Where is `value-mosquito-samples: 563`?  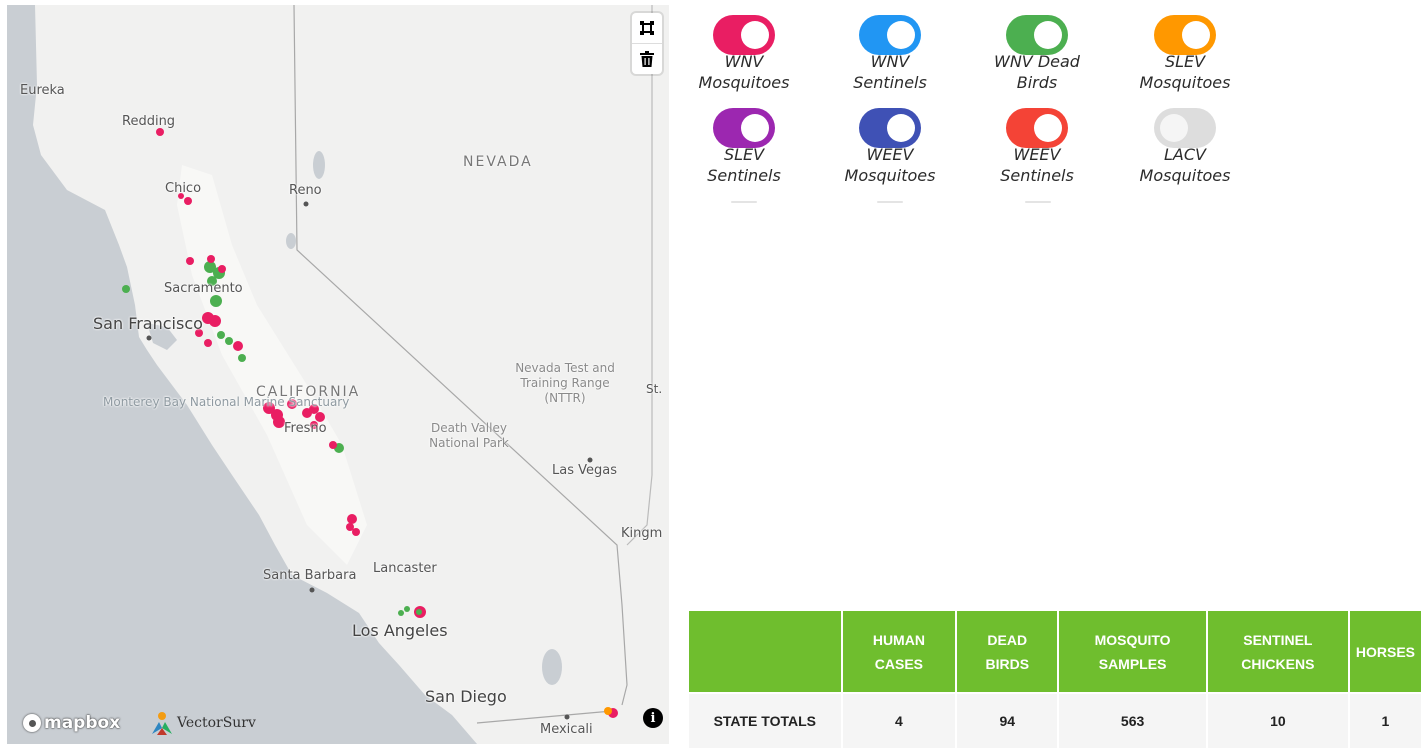 value-mosquito-samples: 563 is located at coordinates (1133, 720).